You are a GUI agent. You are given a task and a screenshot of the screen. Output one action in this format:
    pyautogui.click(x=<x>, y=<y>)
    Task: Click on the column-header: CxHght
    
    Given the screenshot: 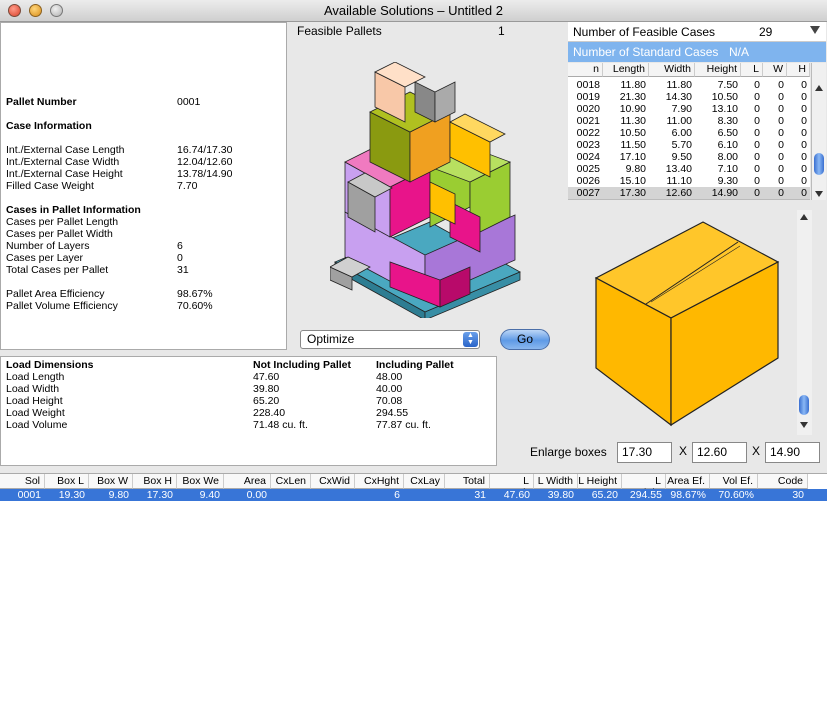 What is the action you would take?
    pyautogui.click(x=379, y=481)
    